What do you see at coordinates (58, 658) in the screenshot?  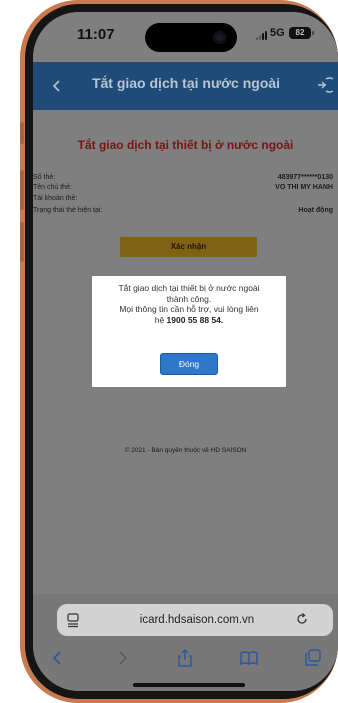 I see `back-icon` at bounding box center [58, 658].